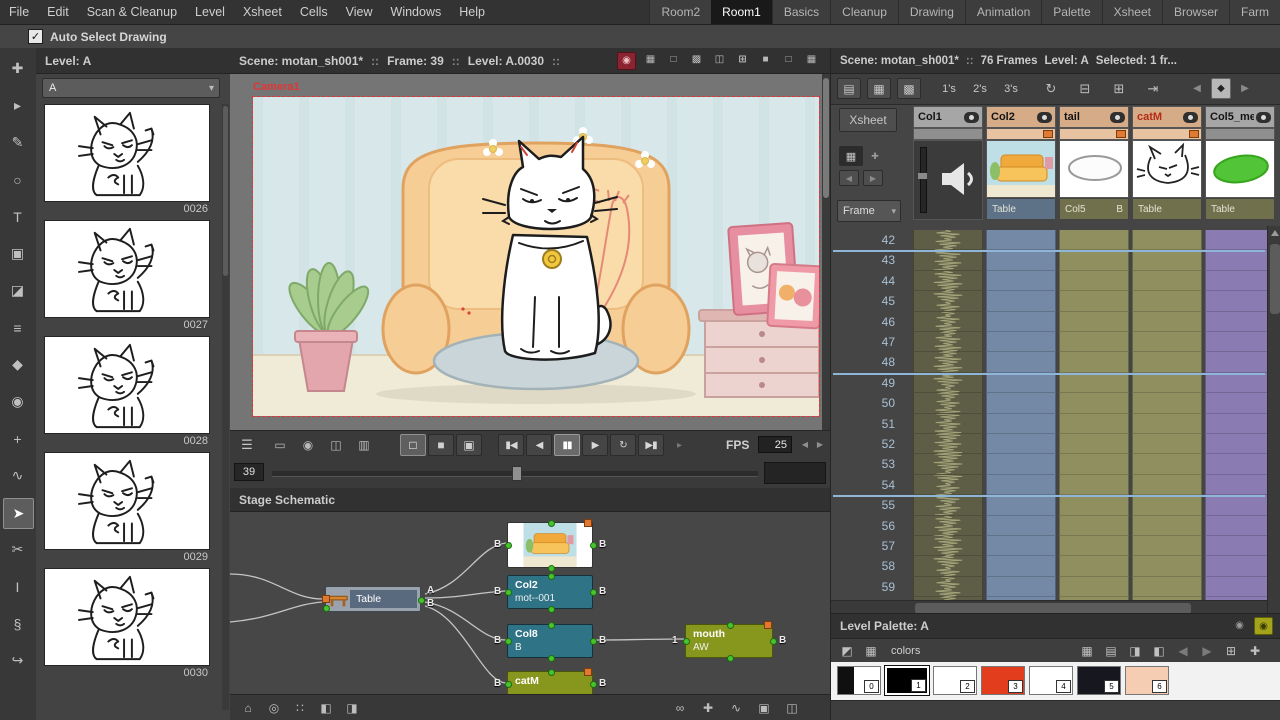  I want to click on 3d-view-toggle: ■, so click(441, 445).